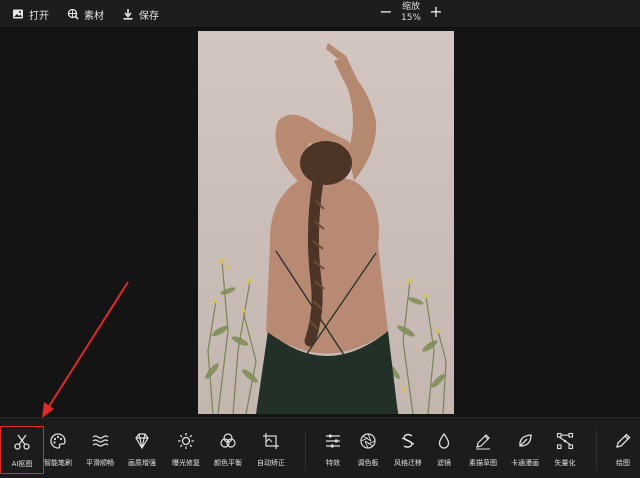 This screenshot has height=478, width=640. I want to click on tool-label: 绘图, so click(623, 463).